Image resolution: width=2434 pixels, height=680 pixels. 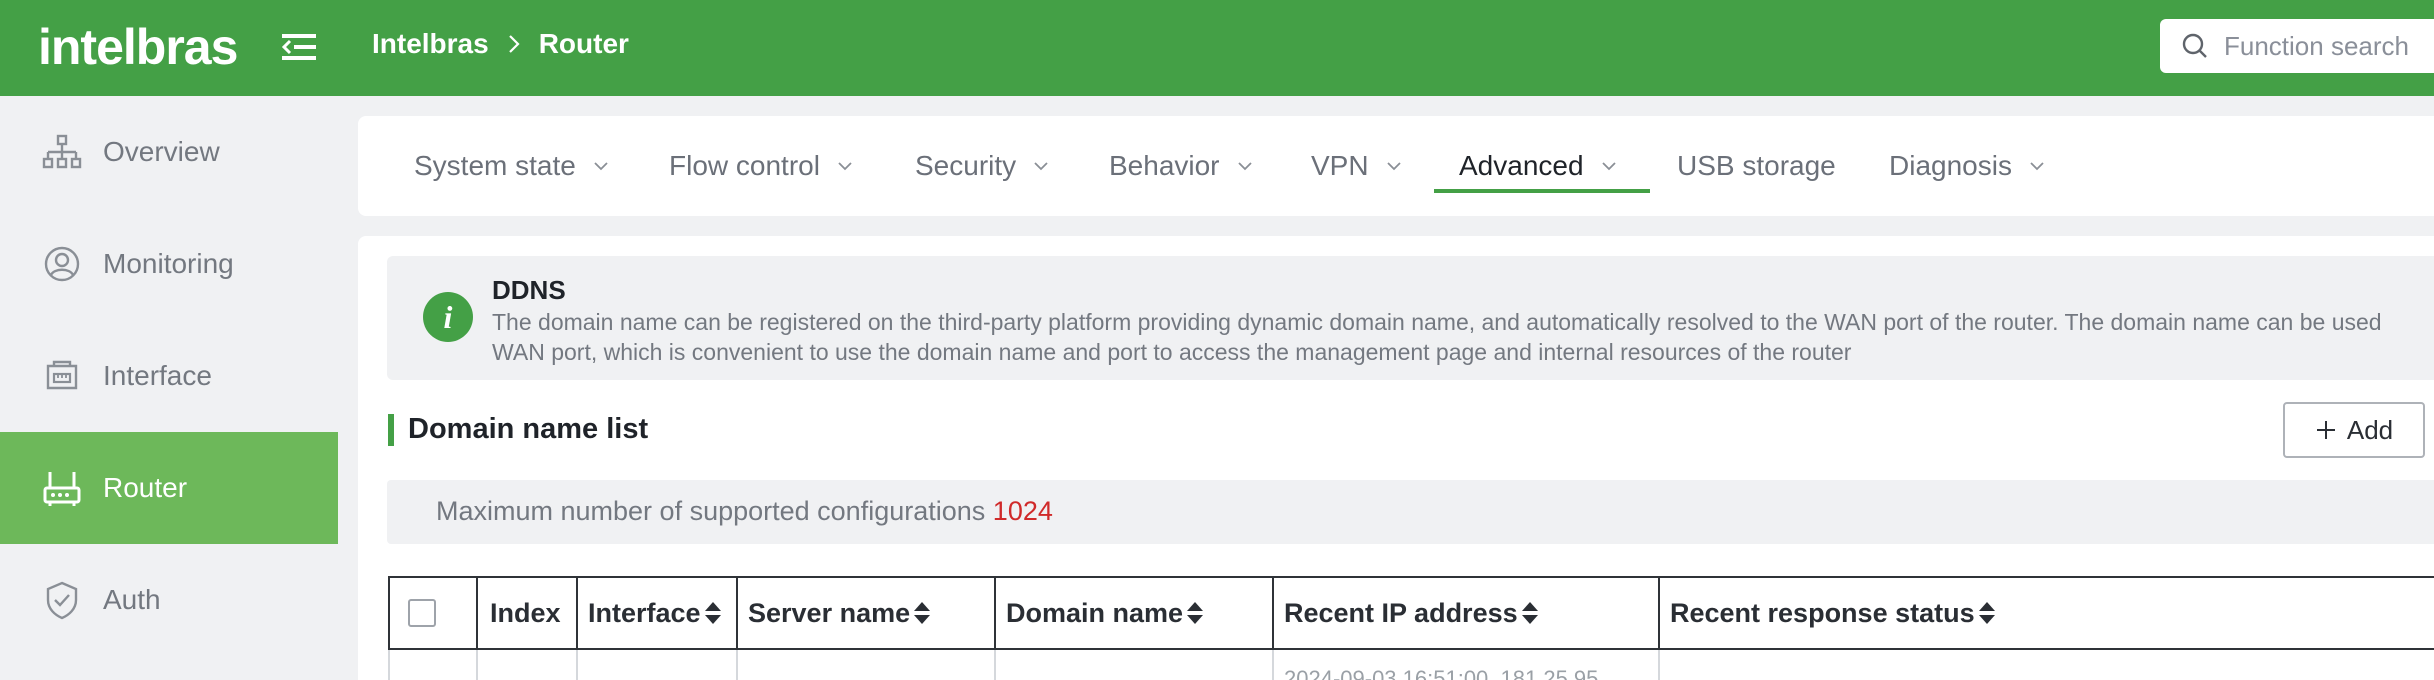 What do you see at coordinates (62, 600) in the screenshot?
I see `shield-check-icon` at bounding box center [62, 600].